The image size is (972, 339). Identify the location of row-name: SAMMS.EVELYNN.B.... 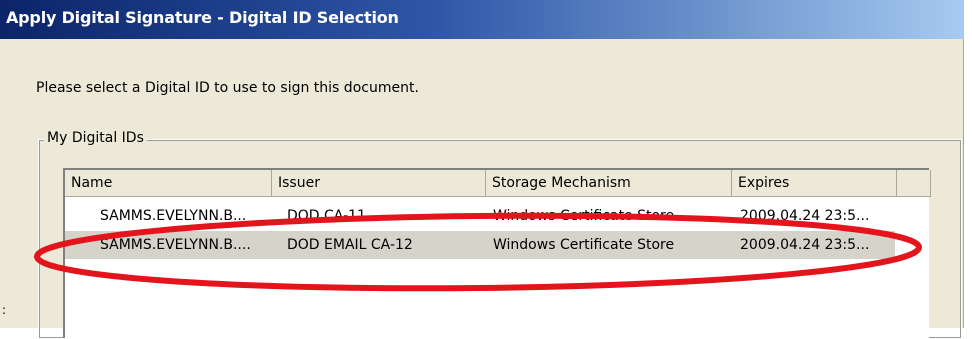
(173, 216).